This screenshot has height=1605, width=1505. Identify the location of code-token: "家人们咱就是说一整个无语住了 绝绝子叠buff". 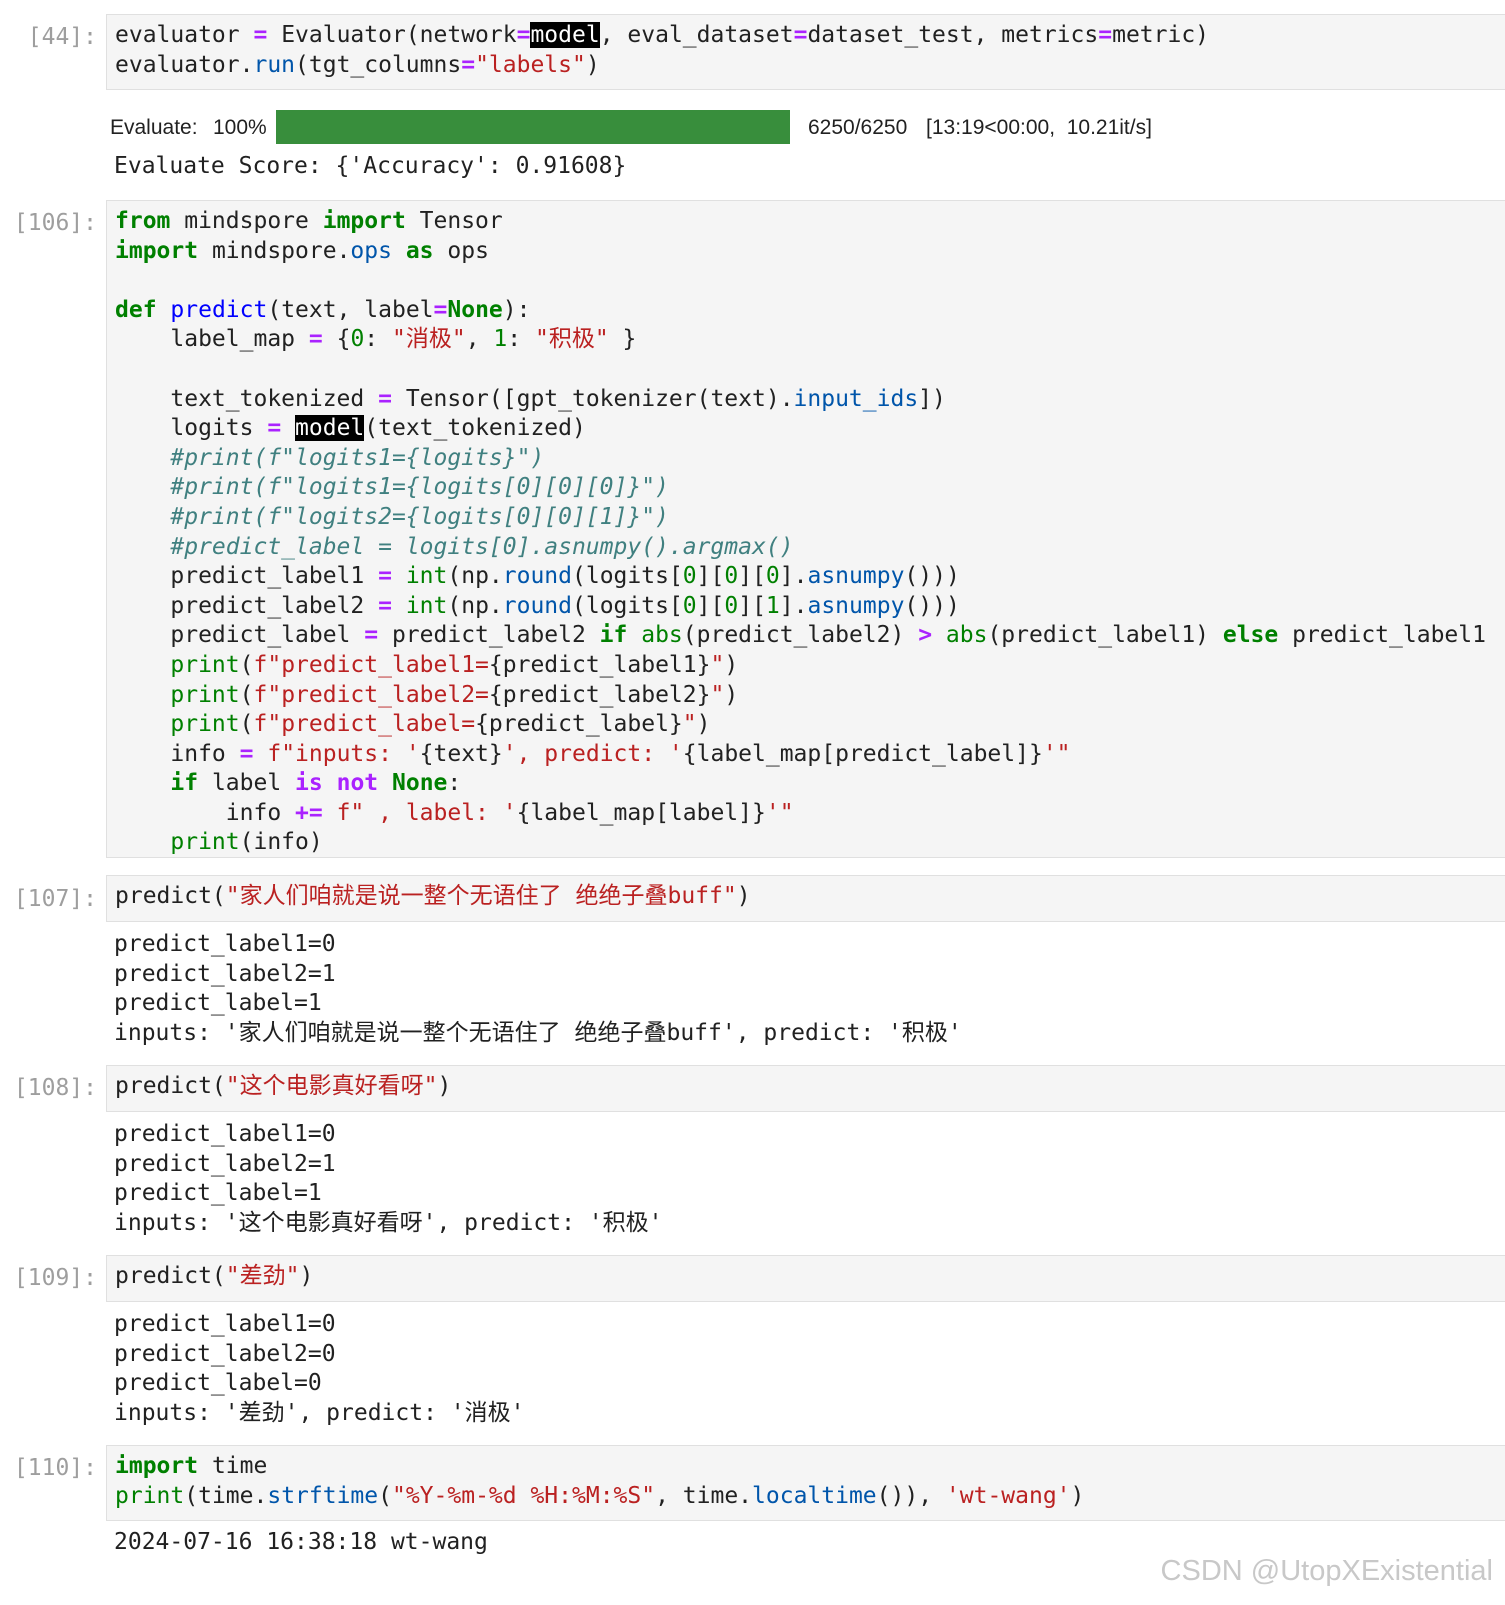
(481, 896).